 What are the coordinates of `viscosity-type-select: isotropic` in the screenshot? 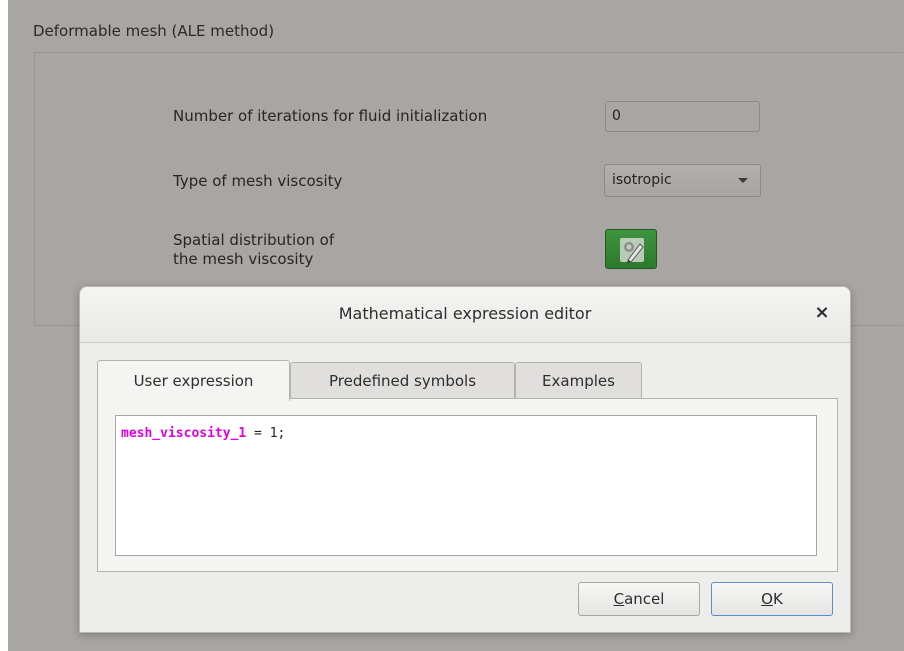 It's located at (682, 180).